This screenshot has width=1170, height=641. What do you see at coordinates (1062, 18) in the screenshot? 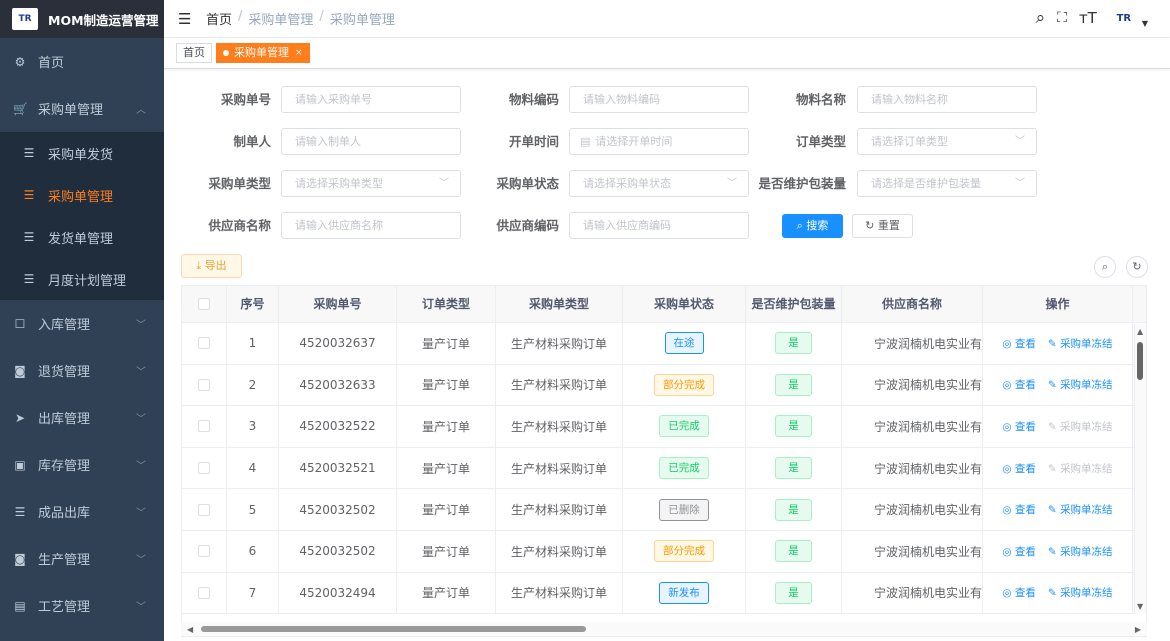
I see `fullscreen-icon: ⛶` at bounding box center [1062, 18].